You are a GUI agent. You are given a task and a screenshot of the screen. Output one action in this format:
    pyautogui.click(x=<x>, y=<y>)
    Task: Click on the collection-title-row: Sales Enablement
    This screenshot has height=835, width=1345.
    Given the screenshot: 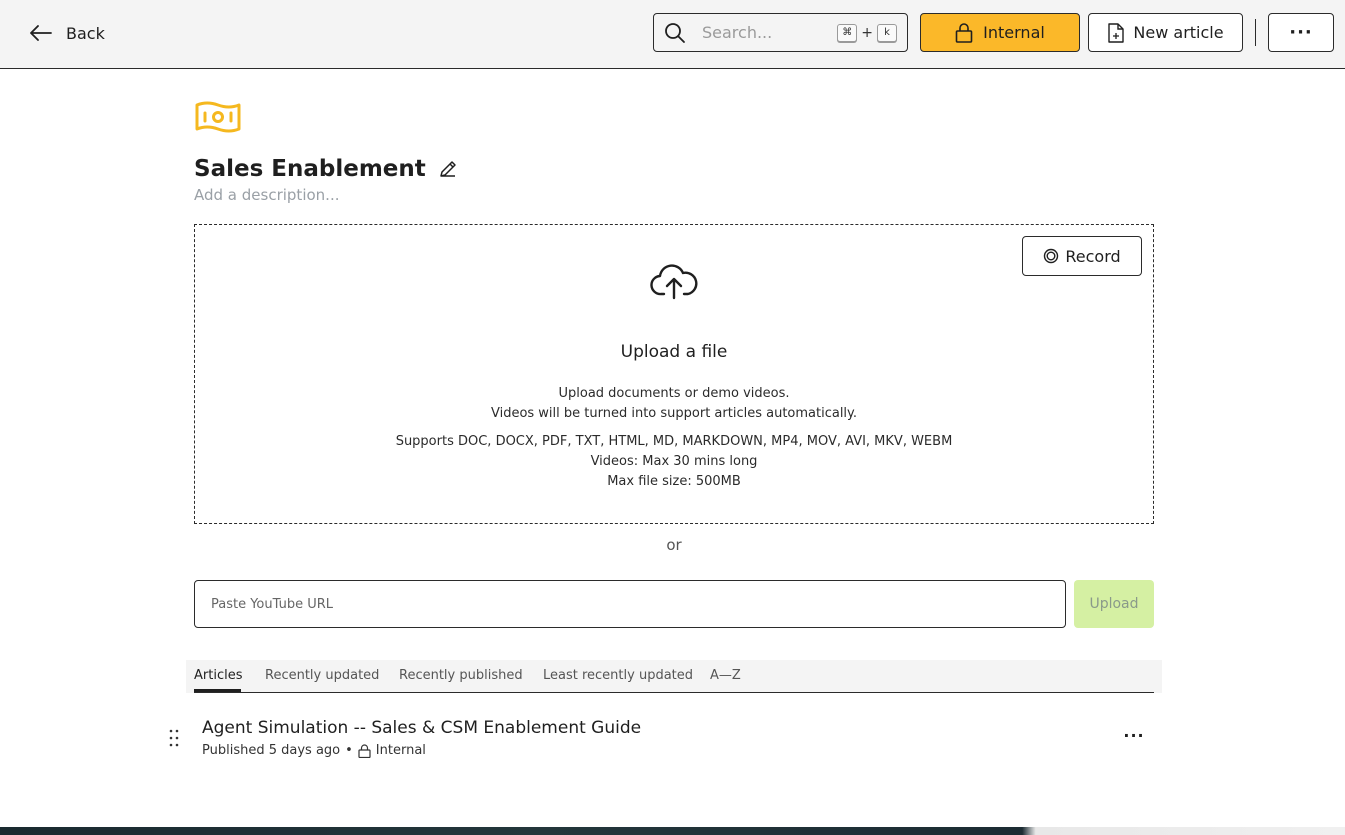 What is the action you would take?
    pyautogui.click(x=326, y=169)
    